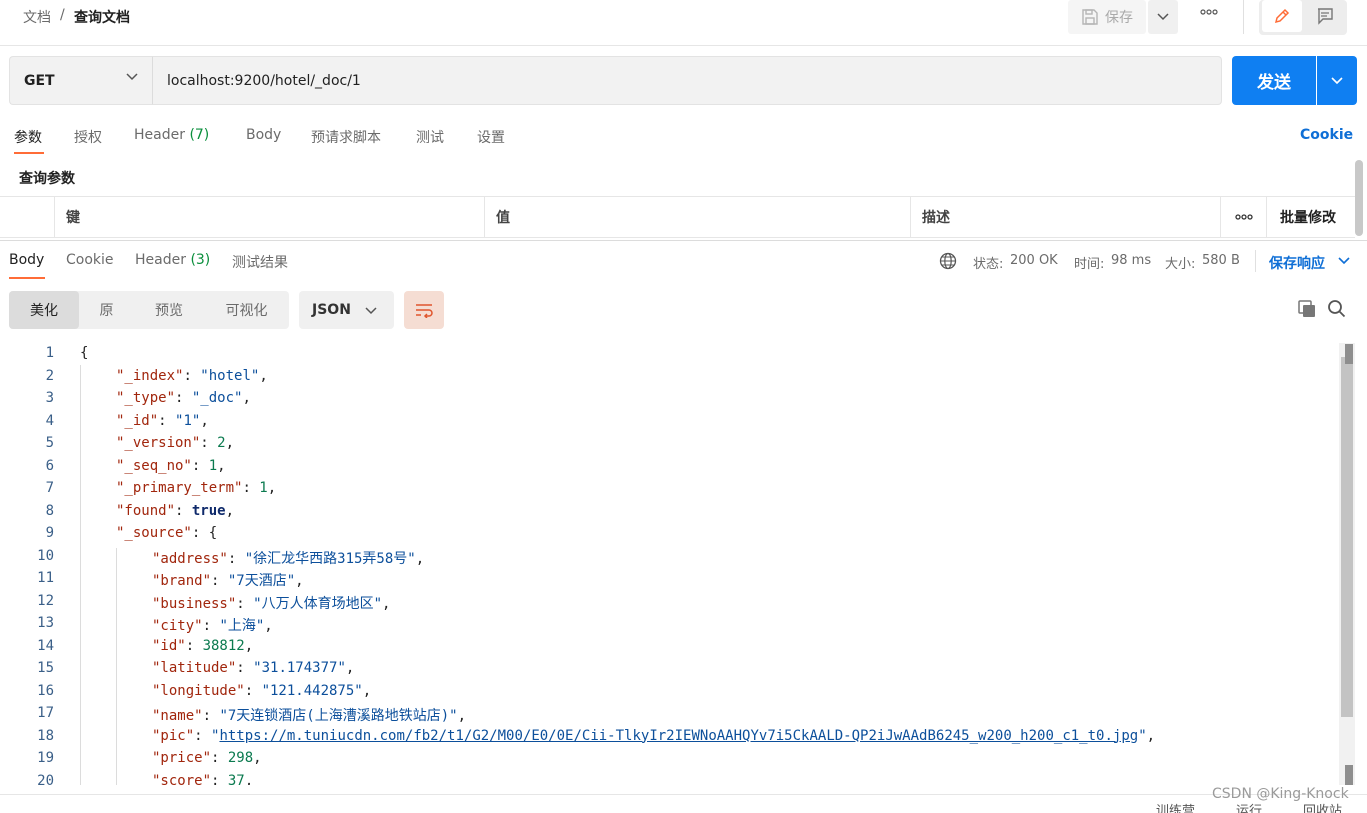  Describe the element at coordinates (936, 218) in the screenshot. I see `column-desc-label: 描述` at that location.